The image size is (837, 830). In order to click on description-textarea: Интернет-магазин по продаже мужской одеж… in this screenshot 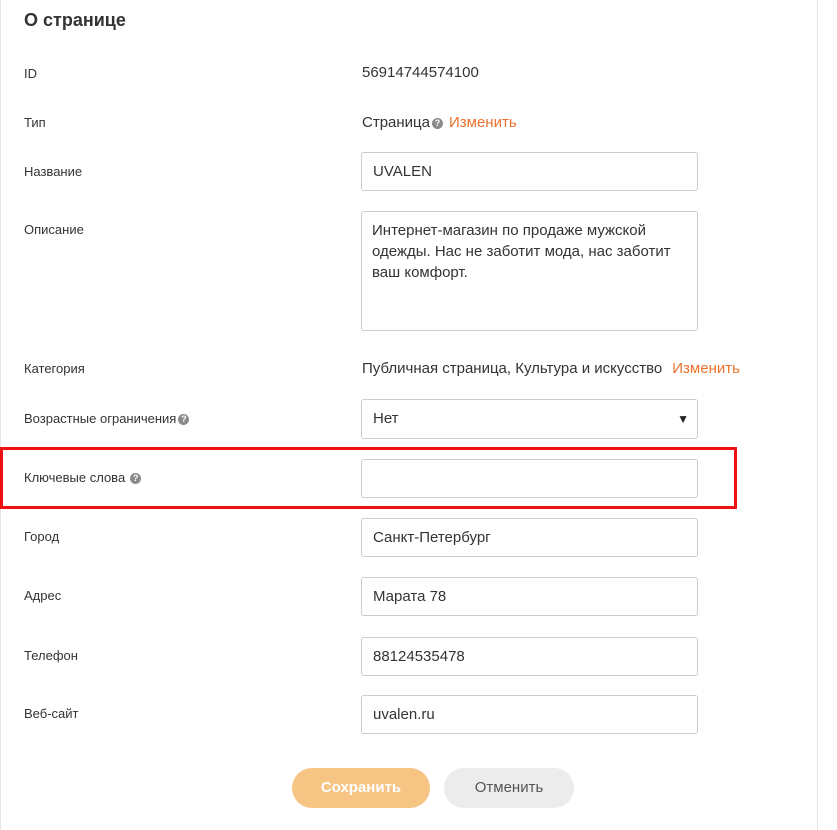, I will do `click(529, 271)`.